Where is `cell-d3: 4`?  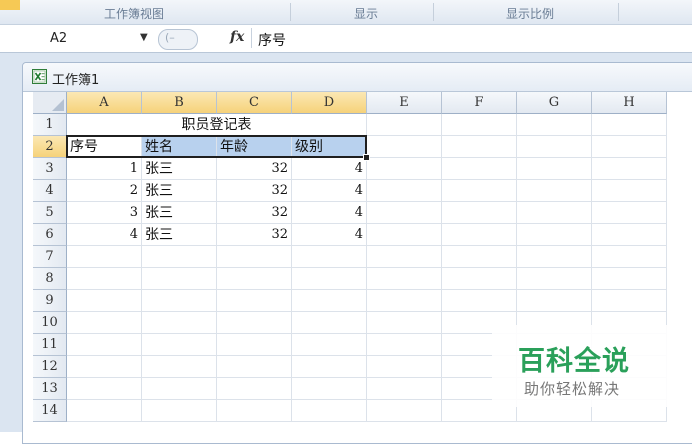 cell-d3: 4 is located at coordinates (329, 169).